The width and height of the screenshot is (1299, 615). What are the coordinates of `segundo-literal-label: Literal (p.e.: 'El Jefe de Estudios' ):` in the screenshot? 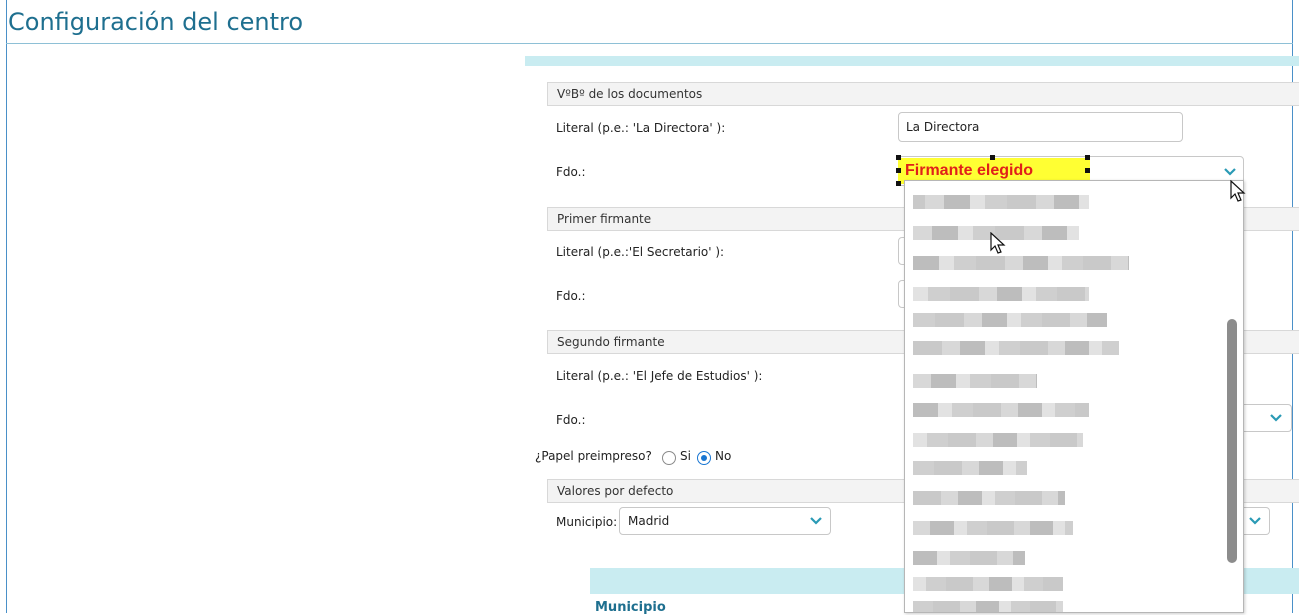 It's located at (659, 376).